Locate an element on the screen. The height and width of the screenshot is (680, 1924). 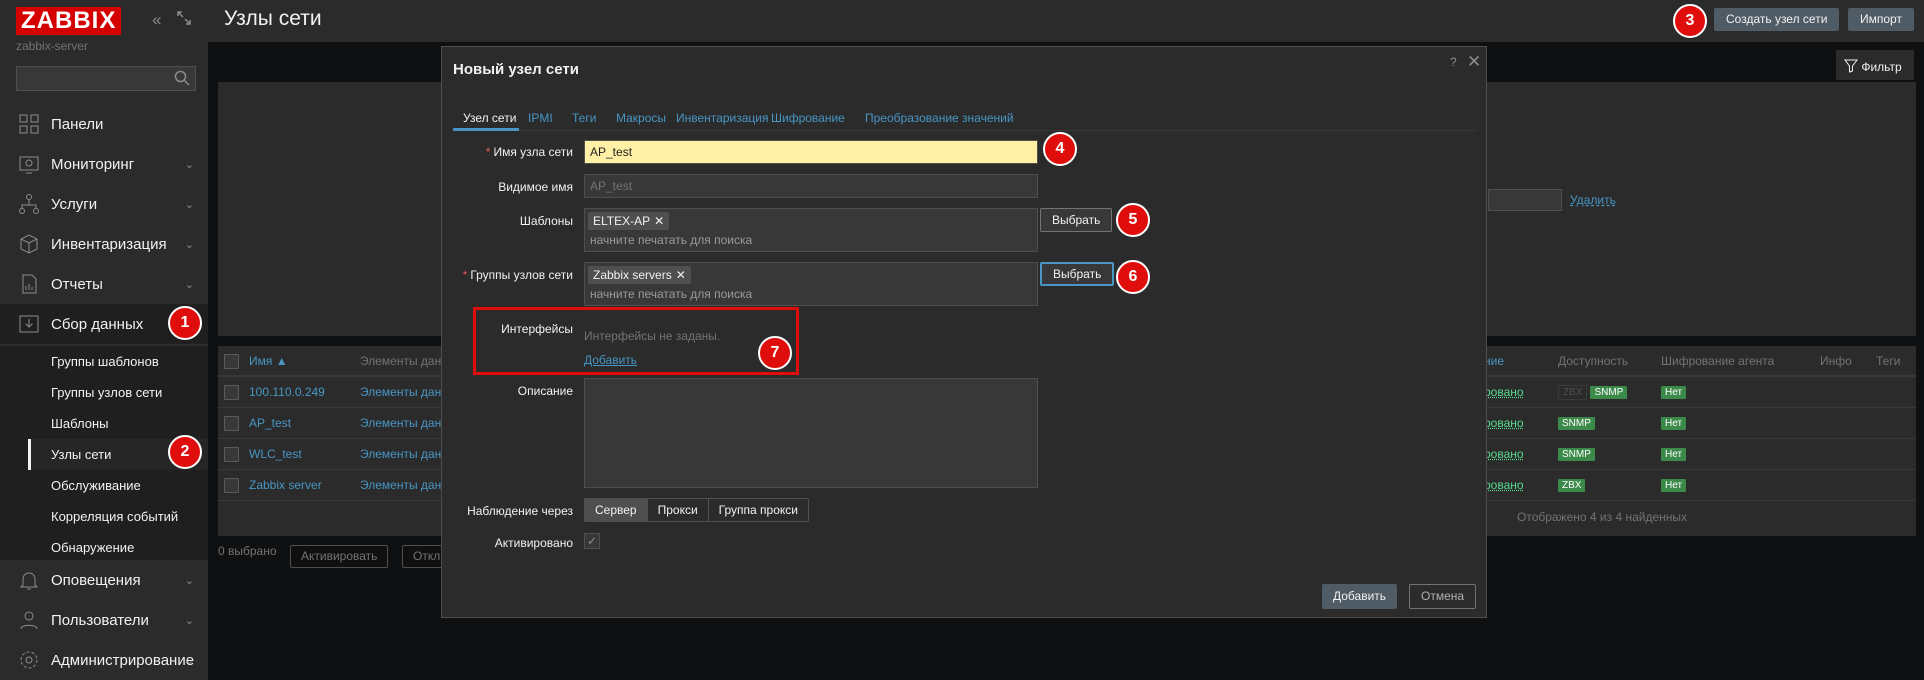
menu-item-administration: Администрирование ⌄ is located at coordinates (104, 660).